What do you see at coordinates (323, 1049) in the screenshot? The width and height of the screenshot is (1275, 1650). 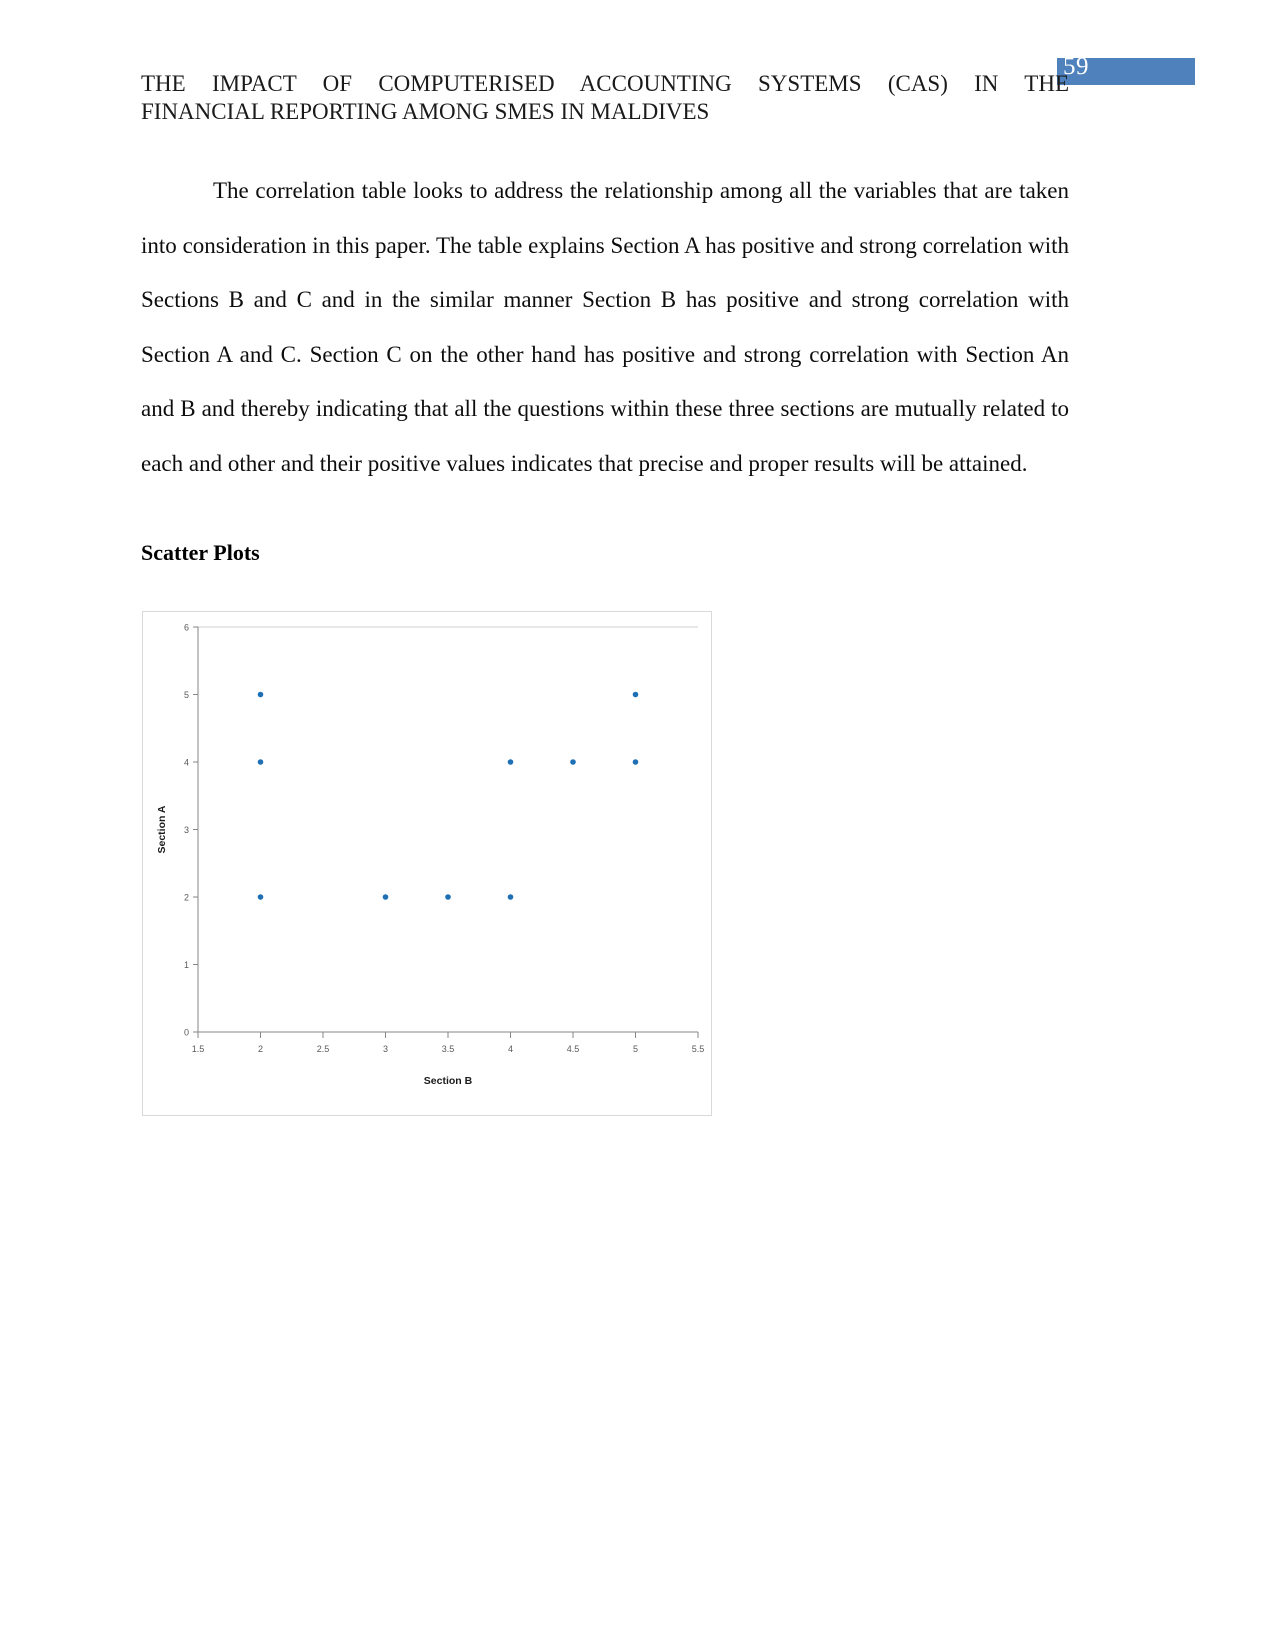 I see `x-tick-label: 2.5` at bounding box center [323, 1049].